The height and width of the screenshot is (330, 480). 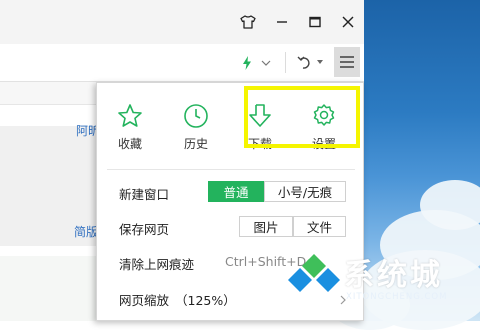 What do you see at coordinates (144, 194) in the screenshot?
I see `new-window-label: 新建窗口` at bounding box center [144, 194].